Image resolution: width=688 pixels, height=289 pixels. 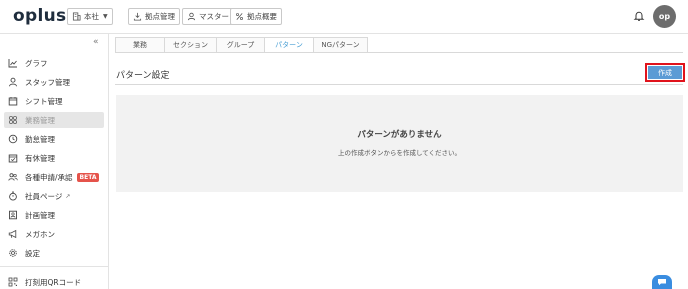 What do you see at coordinates (13, 120) in the screenshot?
I see `tasks-icon` at bounding box center [13, 120].